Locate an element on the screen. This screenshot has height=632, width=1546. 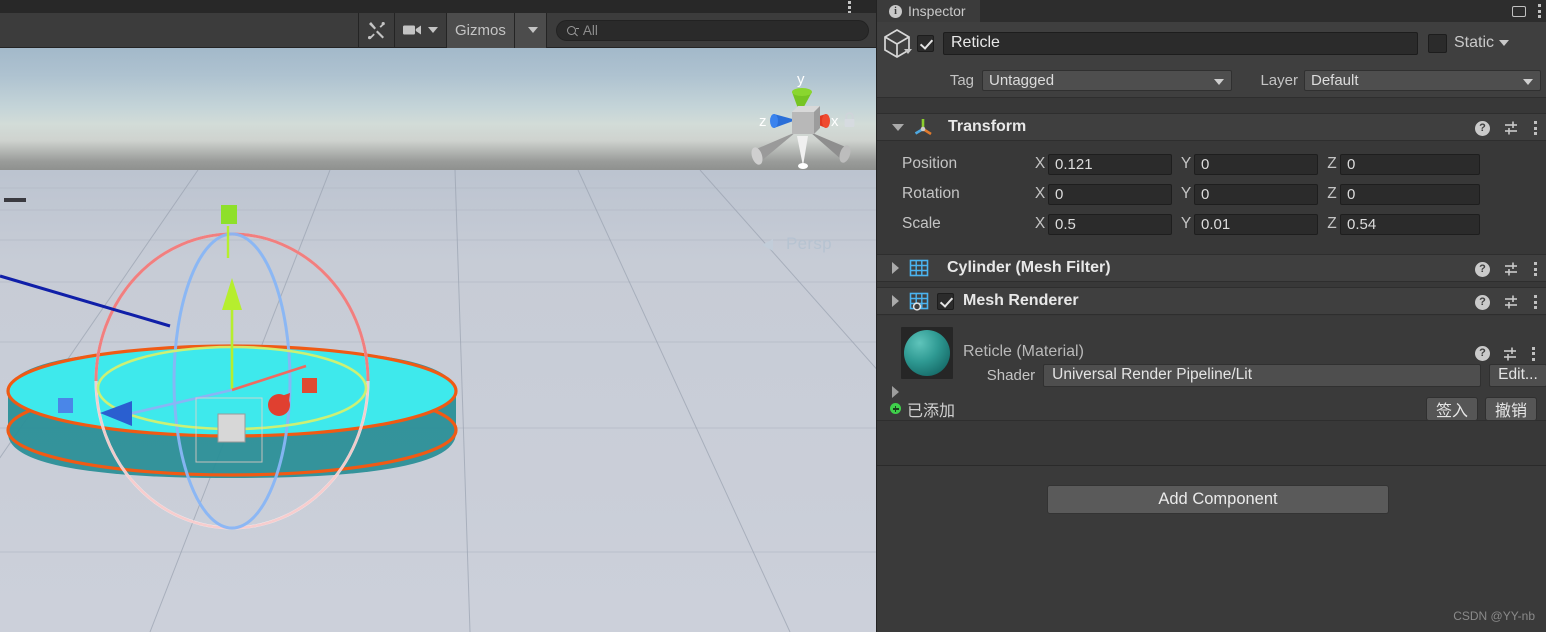
gameobject-icon-caret is located at coordinates (908, 51).